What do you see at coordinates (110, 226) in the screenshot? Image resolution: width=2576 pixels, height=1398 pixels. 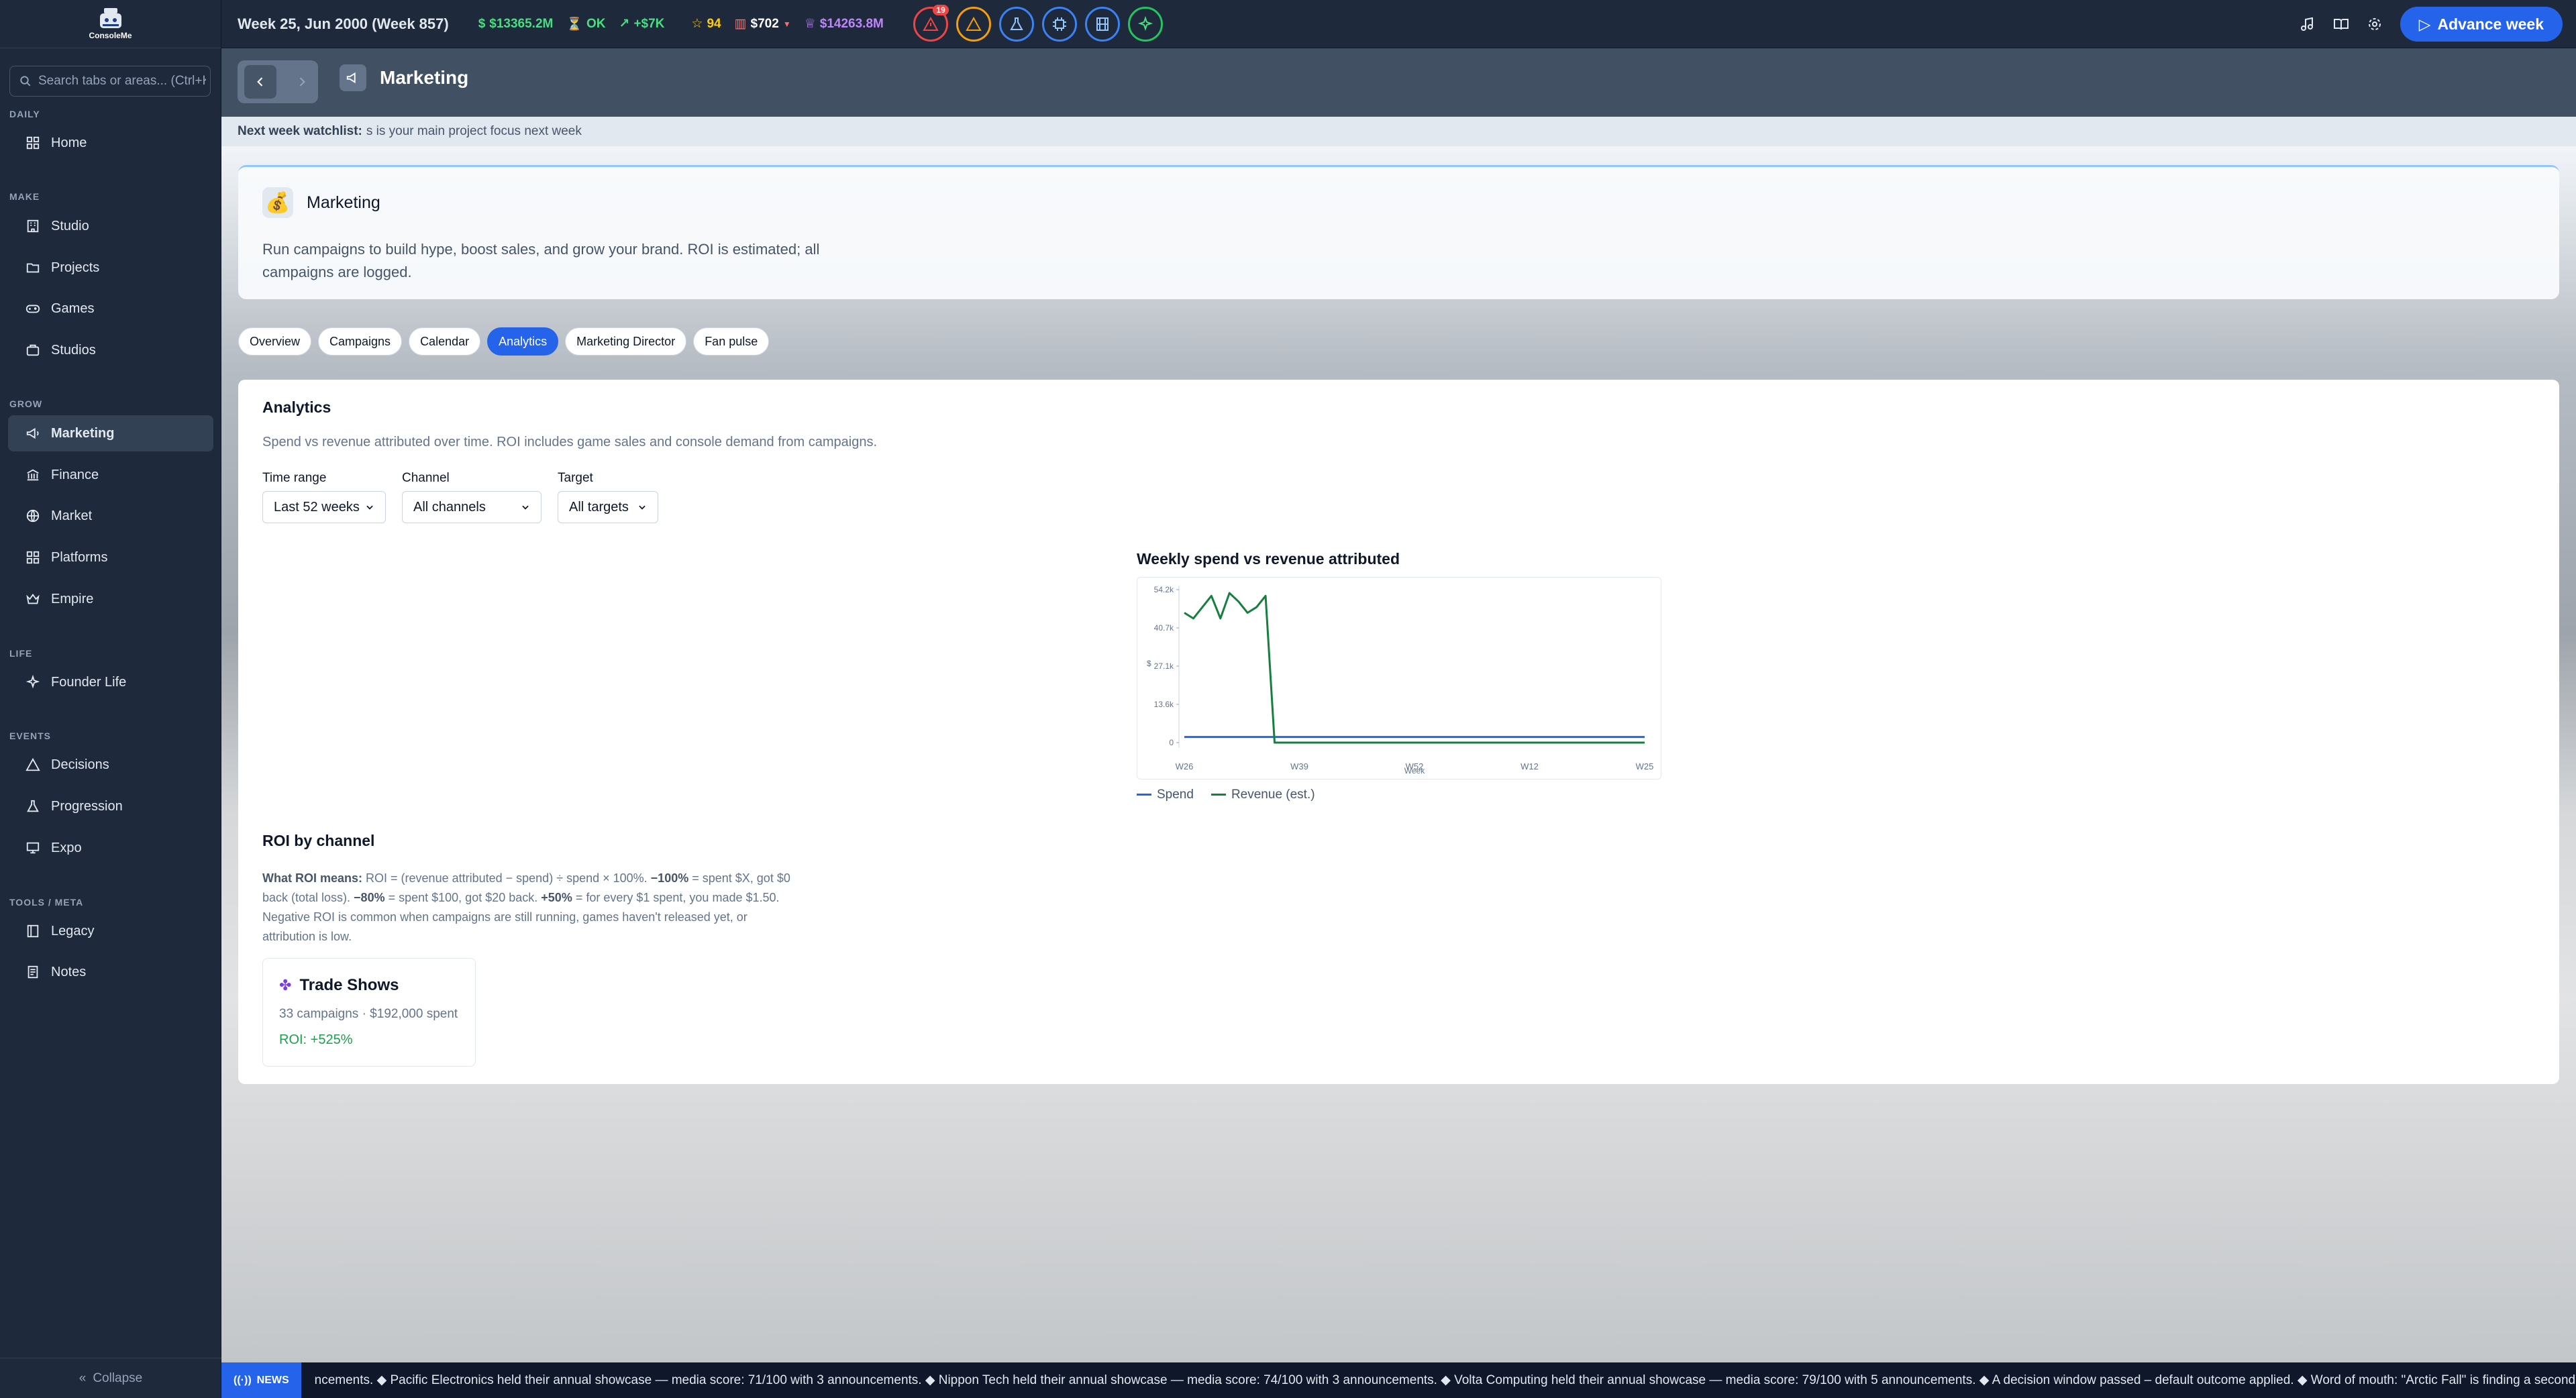 I see `sidebar-item-studio: Studio` at bounding box center [110, 226].